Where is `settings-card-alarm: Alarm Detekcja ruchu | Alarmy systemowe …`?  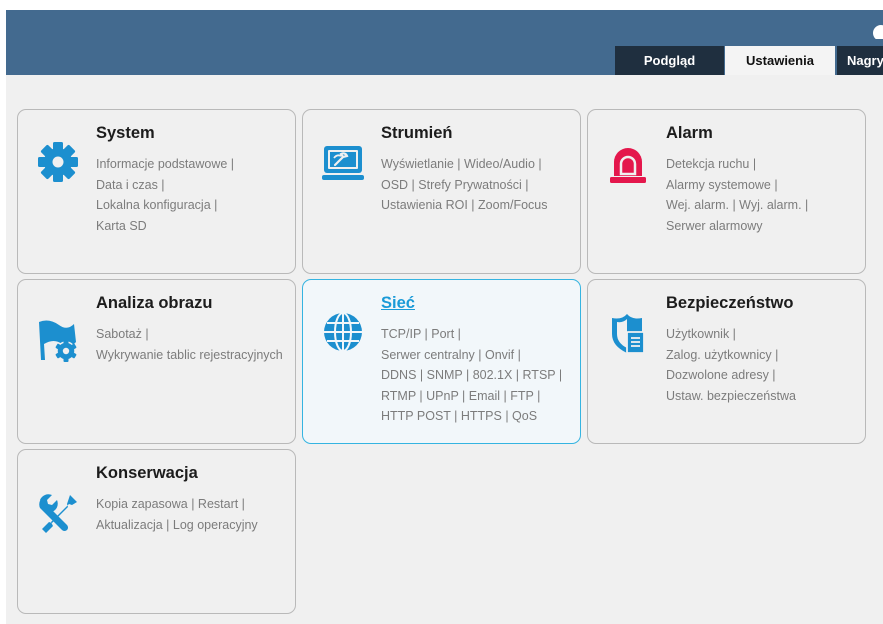
settings-card-alarm: Alarm Detekcja ruchu | Alarmy systemowe … is located at coordinates (726, 191).